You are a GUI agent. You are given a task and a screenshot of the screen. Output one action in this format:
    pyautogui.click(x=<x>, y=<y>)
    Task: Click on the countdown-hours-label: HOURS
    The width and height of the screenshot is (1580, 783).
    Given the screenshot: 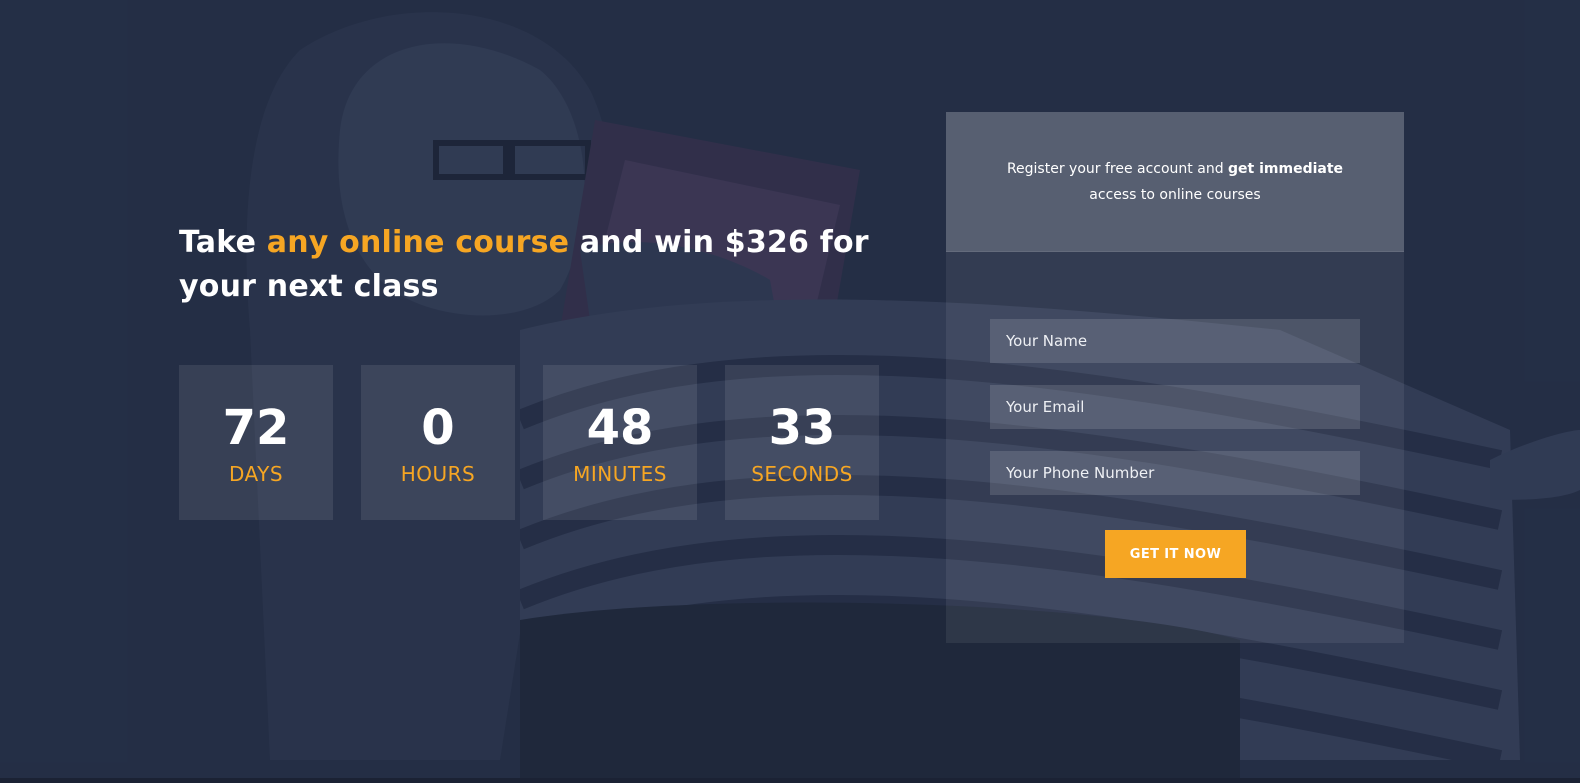 What is the action you would take?
    pyautogui.click(x=438, y=473)
    